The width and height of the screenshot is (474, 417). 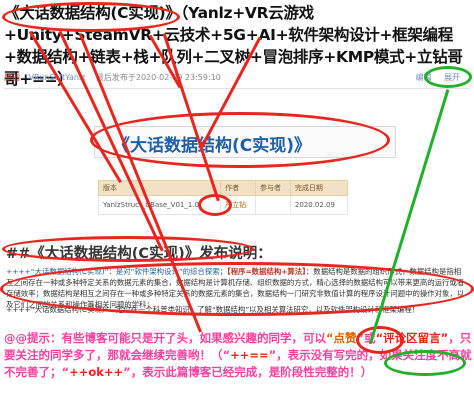 I want to click on book-annotation-ring, so click(x=240, y=140).